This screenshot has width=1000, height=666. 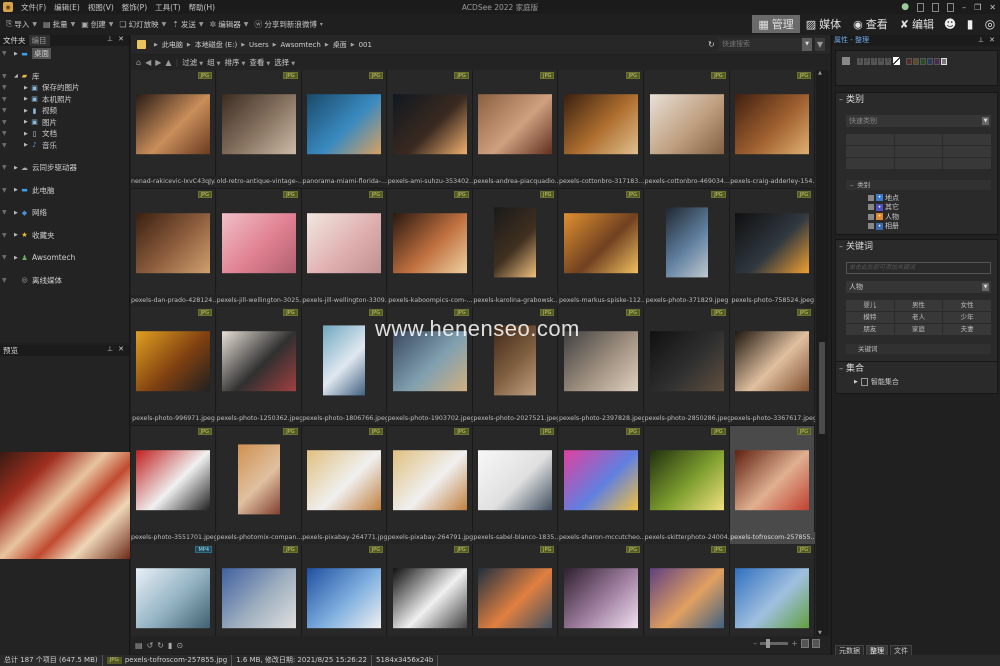 I want to click on menu-help: 帮助(H), so click(x=202, y=7).